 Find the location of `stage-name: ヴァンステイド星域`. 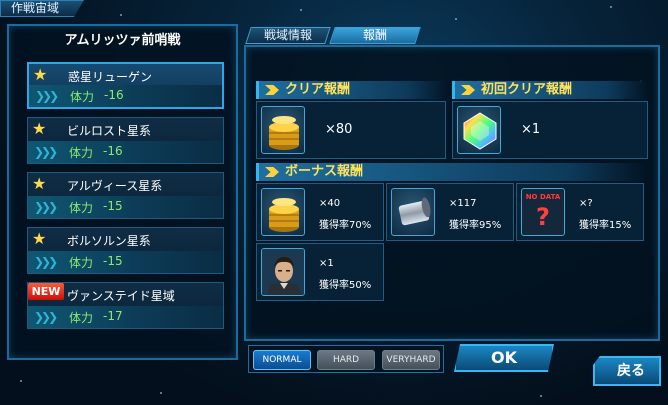

stage-name: ヴァンステイド星域 is located at coordinates (121, 296).